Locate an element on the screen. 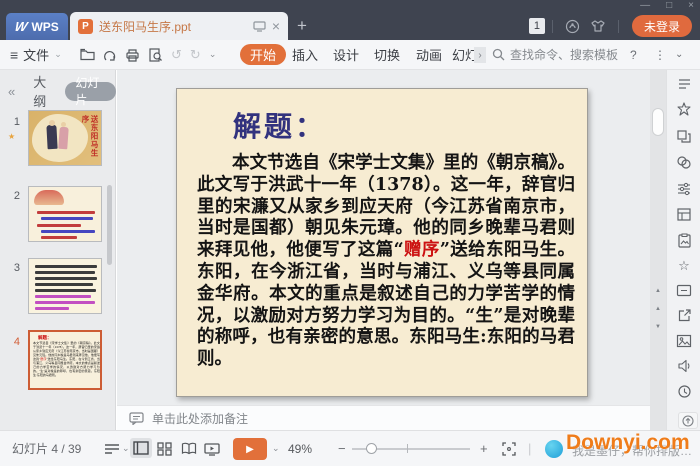 The image size is (700, 466). tab-design: 设计 is located at coordinates (346, 54).